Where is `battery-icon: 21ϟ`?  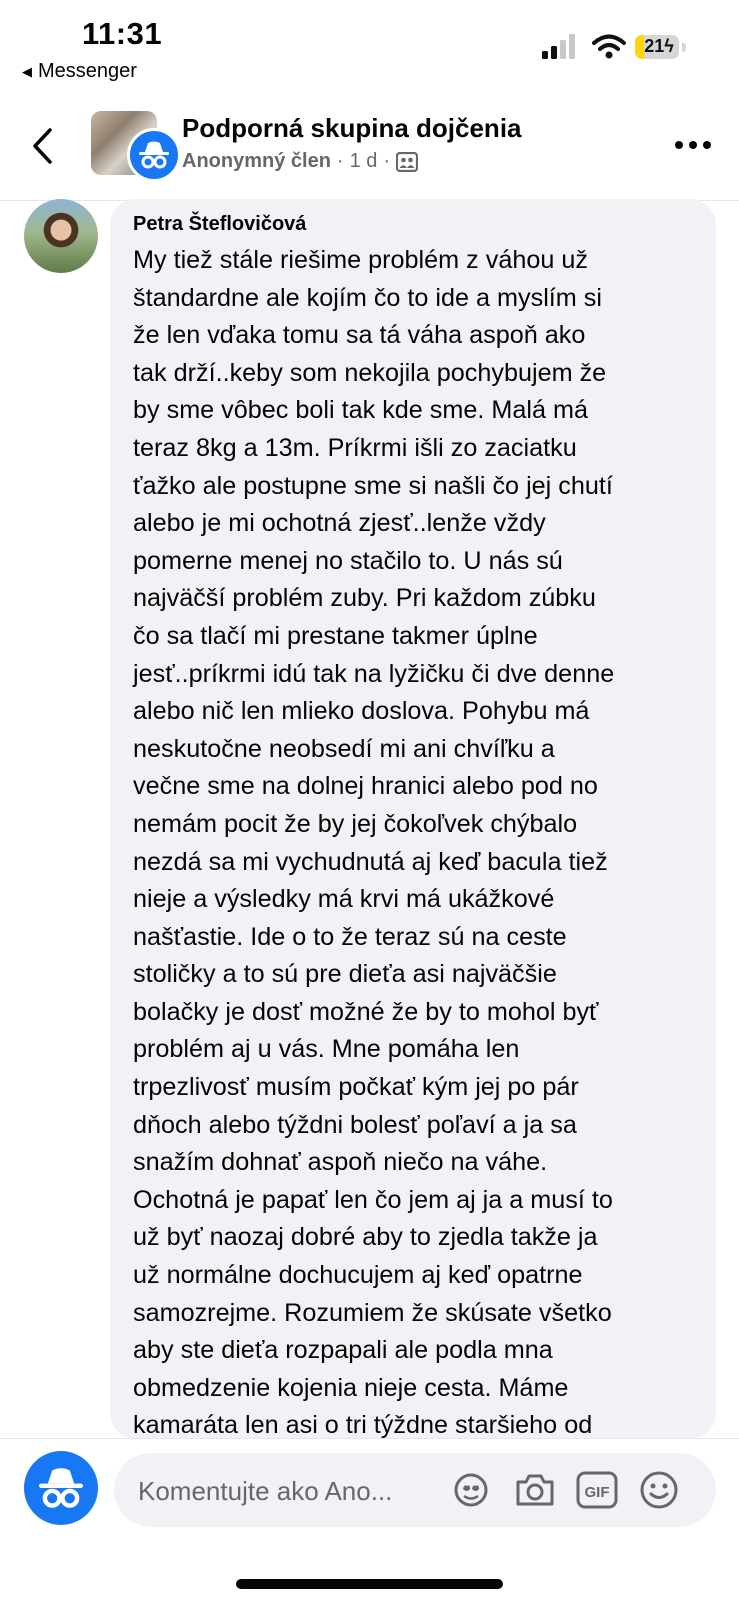
battery-icon: 21ϟ is located at coordinates (661, 48).